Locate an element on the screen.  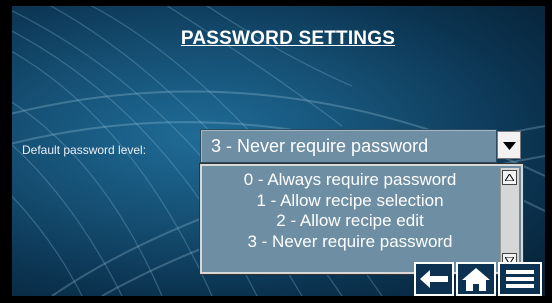
back-button is located at coordinates (434, 279).